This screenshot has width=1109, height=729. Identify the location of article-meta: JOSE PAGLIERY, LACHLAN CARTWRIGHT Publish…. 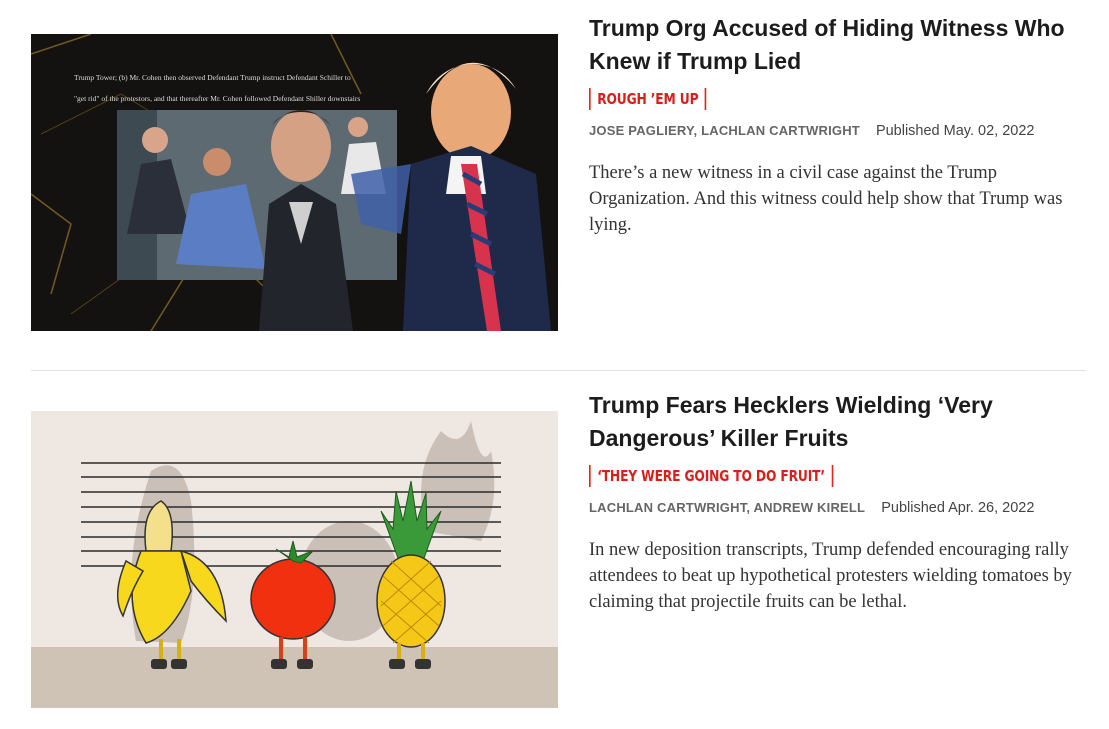
(839, 131).